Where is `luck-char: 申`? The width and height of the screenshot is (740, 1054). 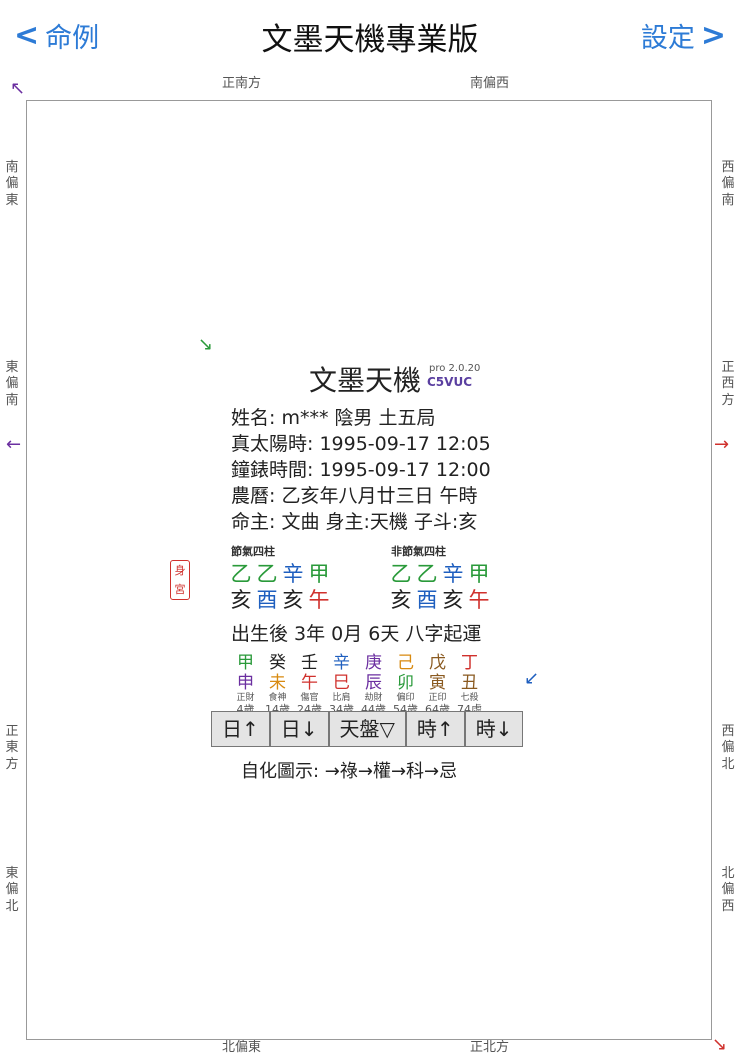
luck-char: 申 is located at coordinates (245, 683).